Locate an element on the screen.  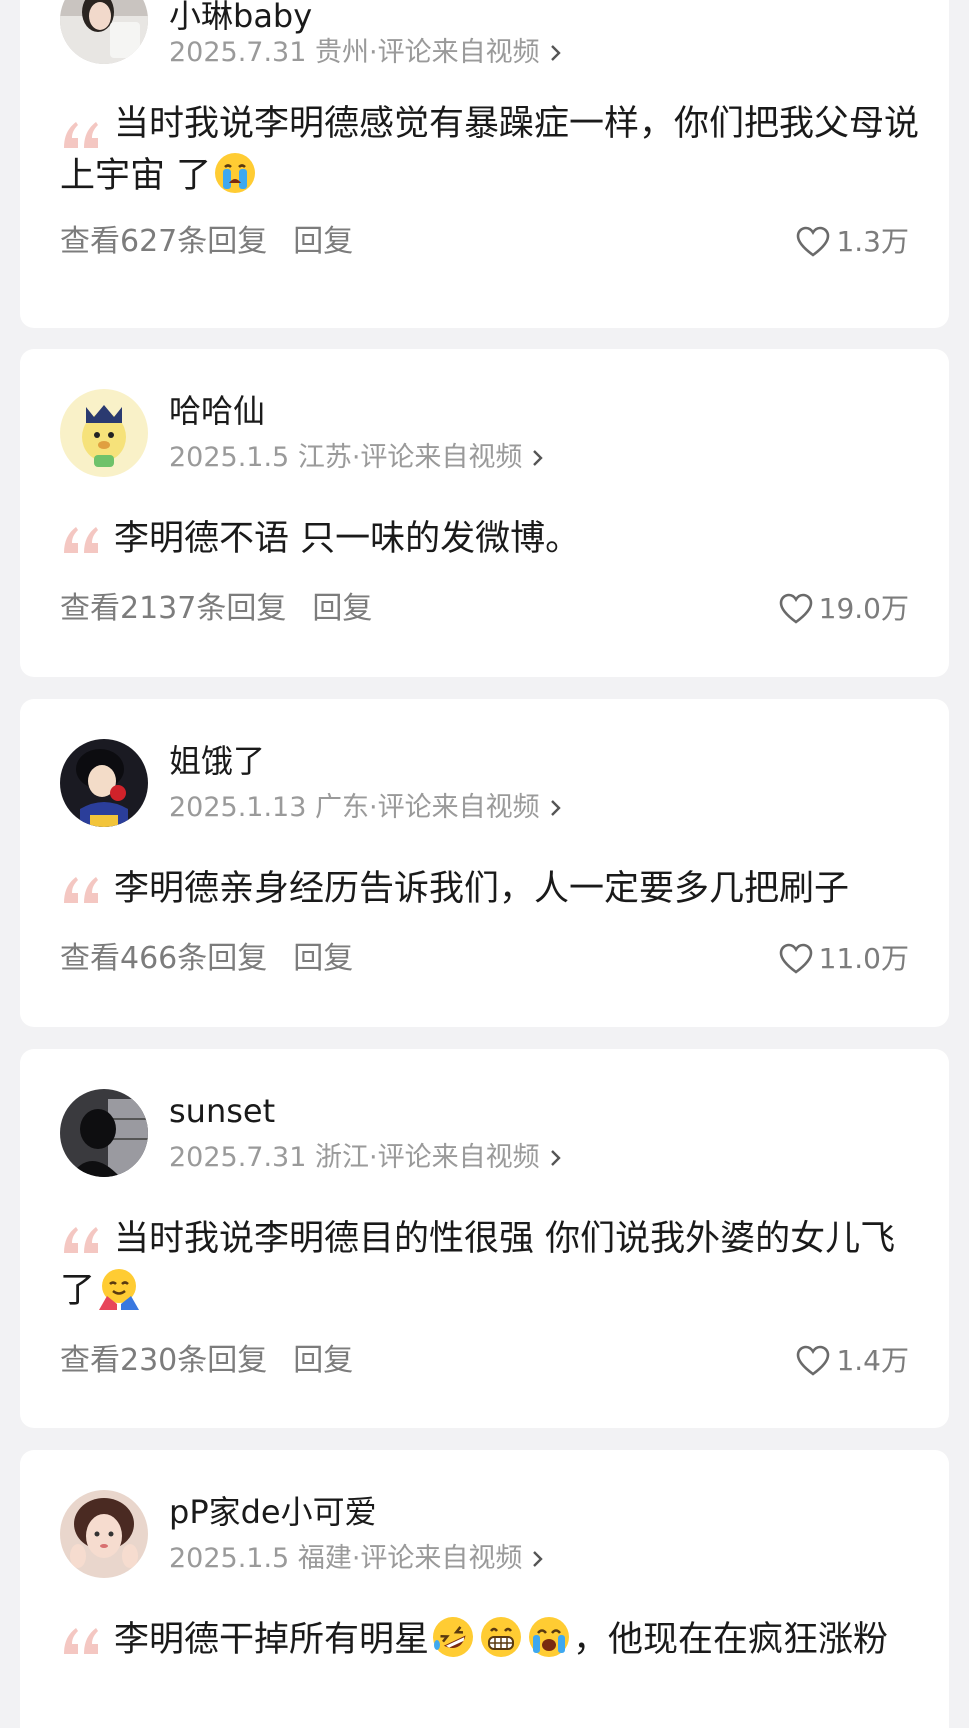
comment-text: 当时我说李明德目的性很强 你们说我外婆的女儿飞了 is located at coordinates (490, 1265).